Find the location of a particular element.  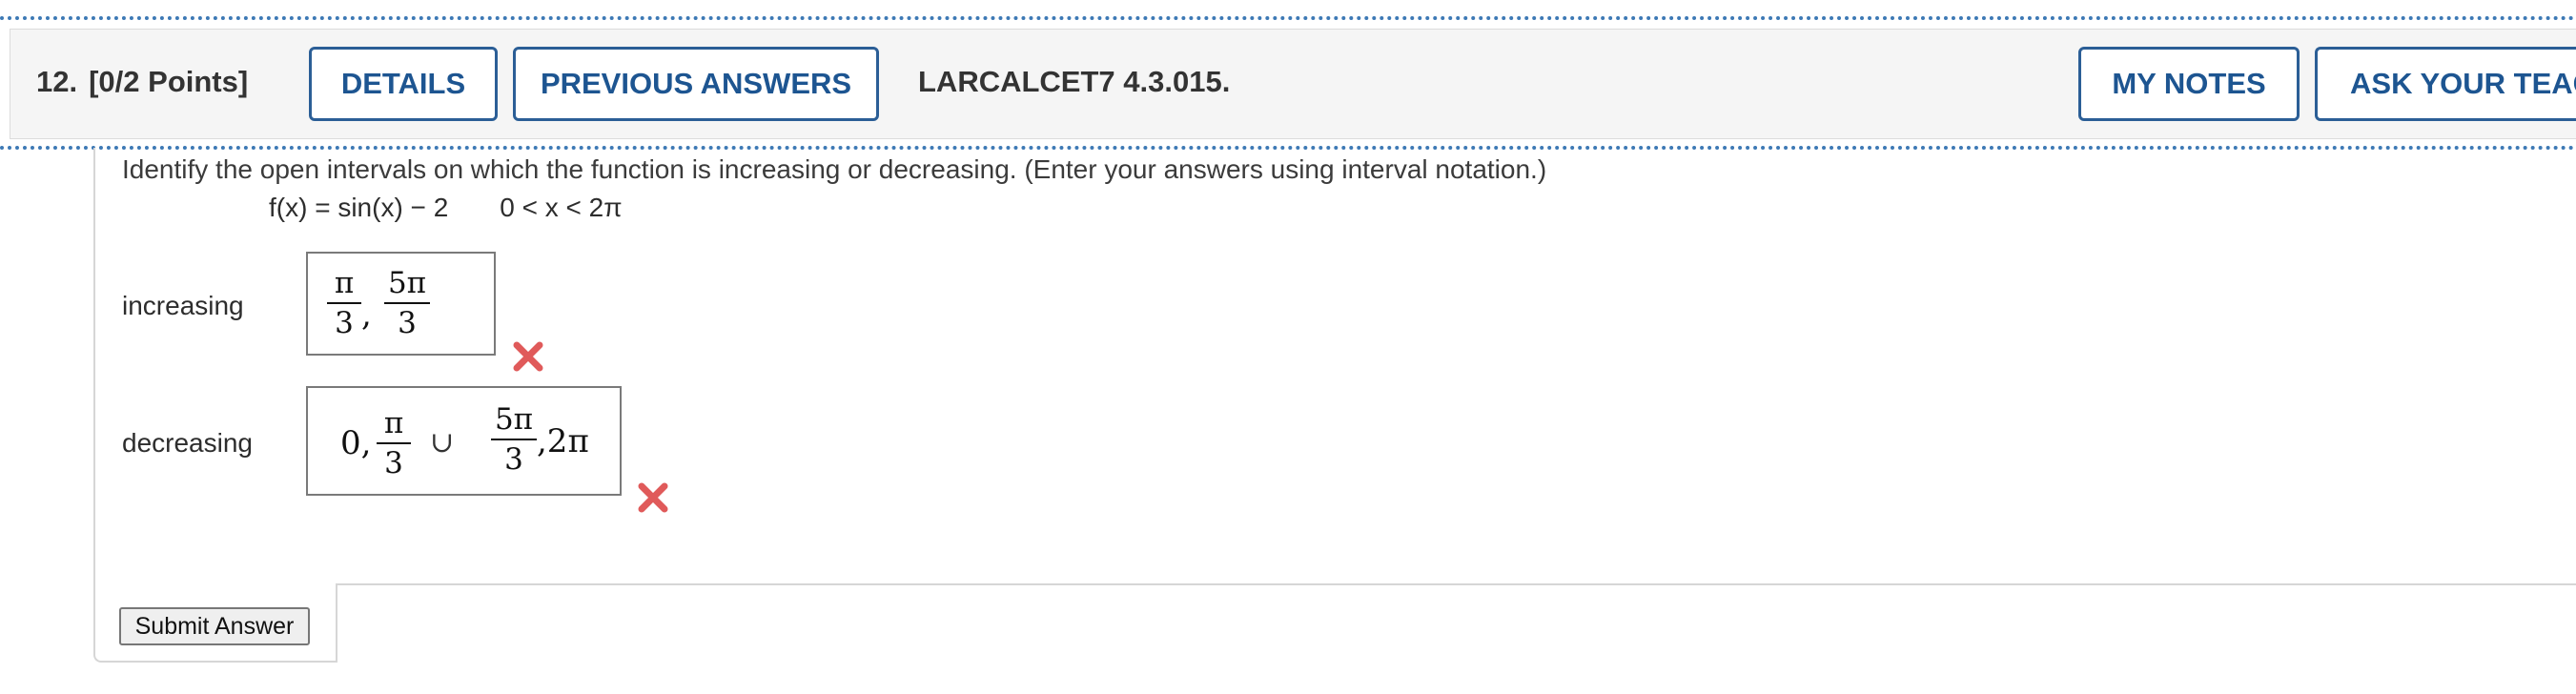

increasing-fraction-2: 5π 3 is located at coordinates (407, 303).